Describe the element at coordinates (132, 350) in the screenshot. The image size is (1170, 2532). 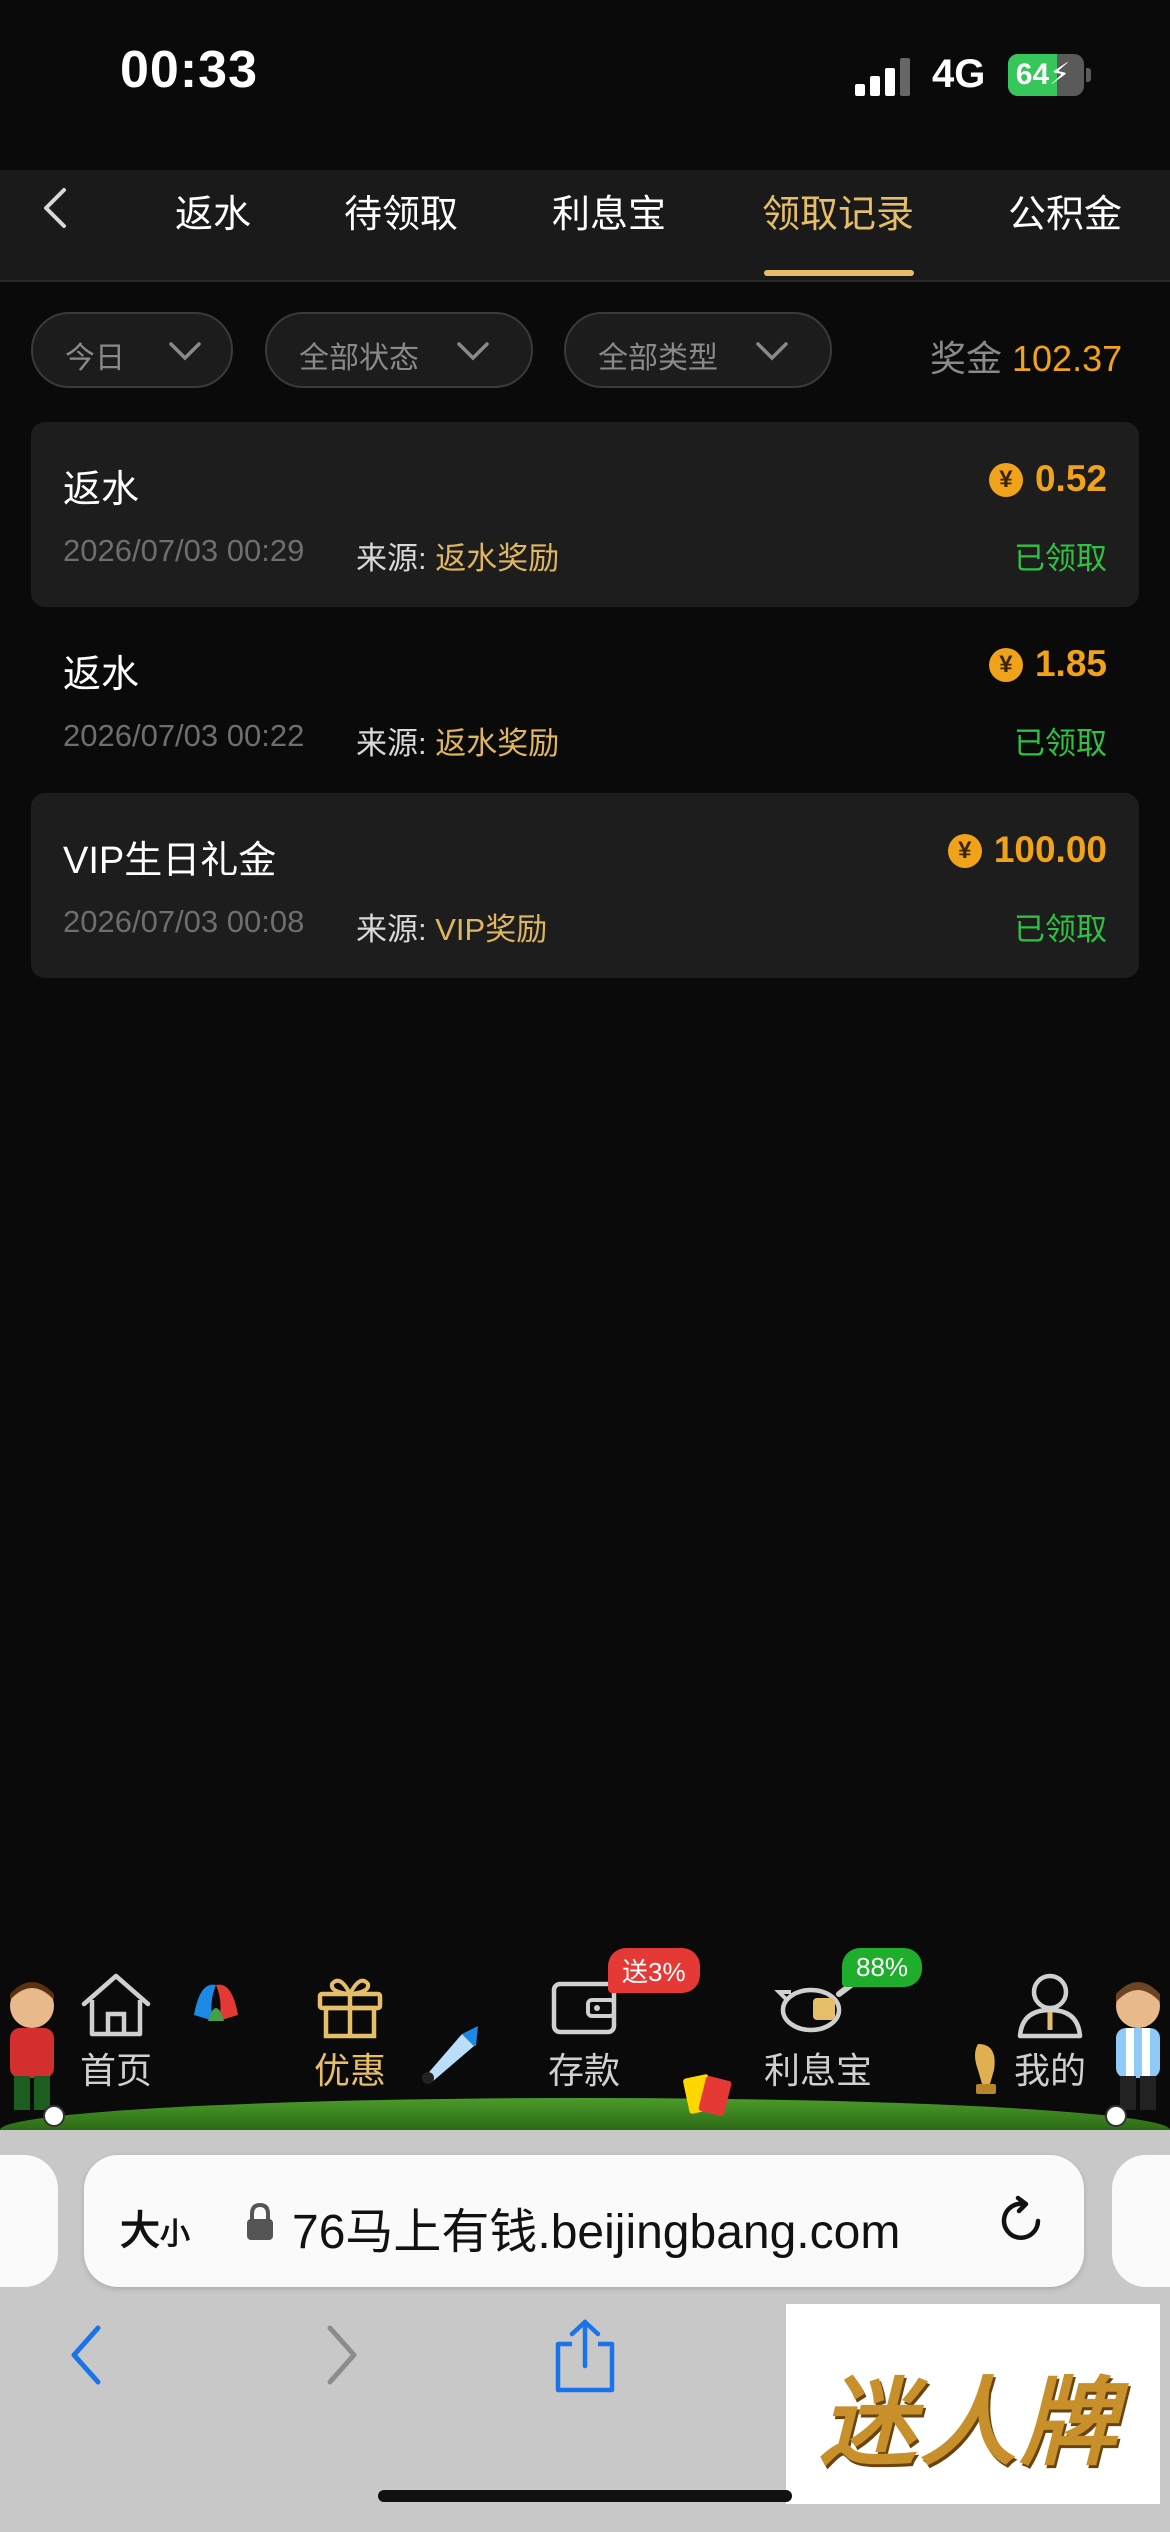
I see `date-filter: 今日` at that location.